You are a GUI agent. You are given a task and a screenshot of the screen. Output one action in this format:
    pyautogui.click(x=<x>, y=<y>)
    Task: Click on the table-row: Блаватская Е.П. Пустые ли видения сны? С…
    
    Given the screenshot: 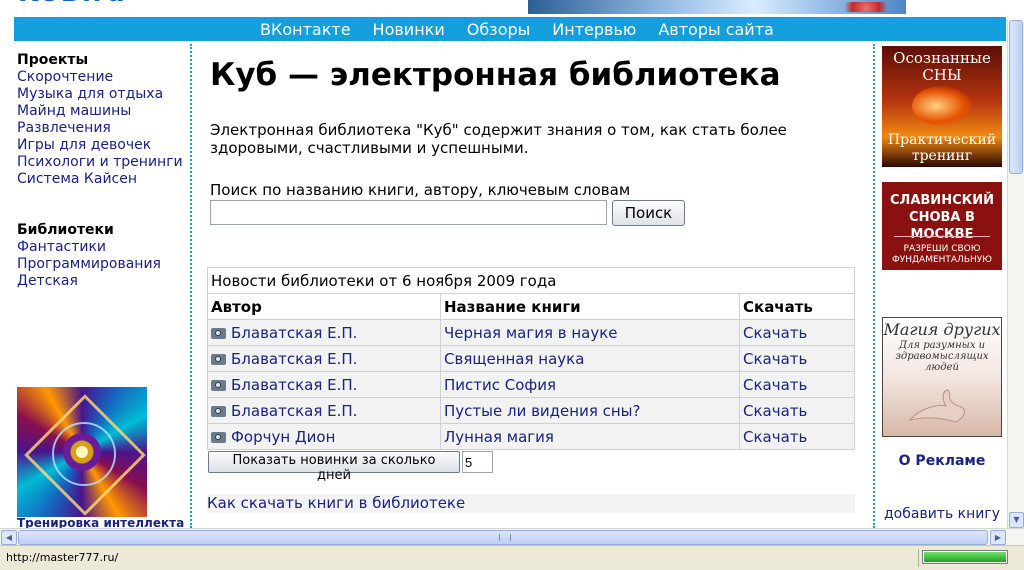 What is the action you would take?
    pyautogui.click(x=531, y=410)
    